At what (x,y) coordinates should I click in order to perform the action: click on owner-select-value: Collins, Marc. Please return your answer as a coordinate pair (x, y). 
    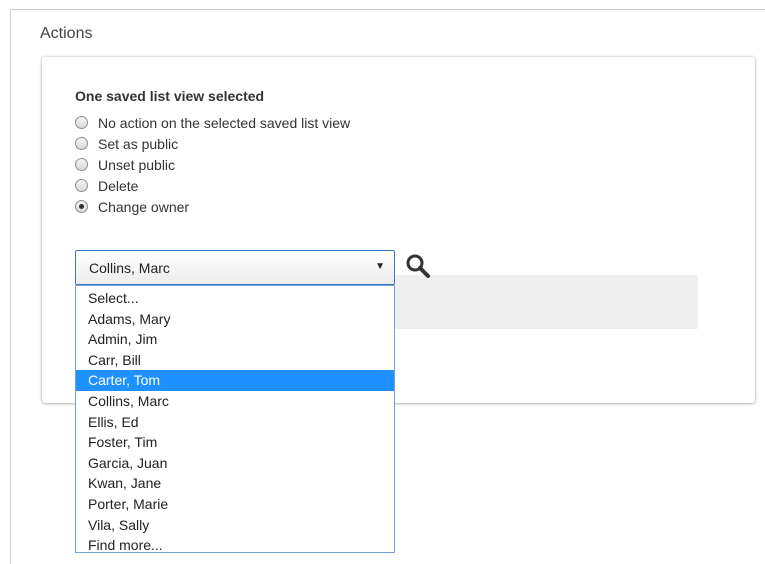
    Looking at the image, I should click on (129, 268).